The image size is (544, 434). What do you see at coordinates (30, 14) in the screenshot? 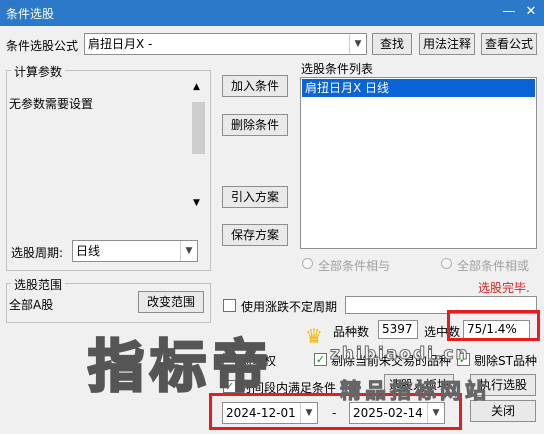
I see `window-title: 条件选股` at bounding box center [30, 14].